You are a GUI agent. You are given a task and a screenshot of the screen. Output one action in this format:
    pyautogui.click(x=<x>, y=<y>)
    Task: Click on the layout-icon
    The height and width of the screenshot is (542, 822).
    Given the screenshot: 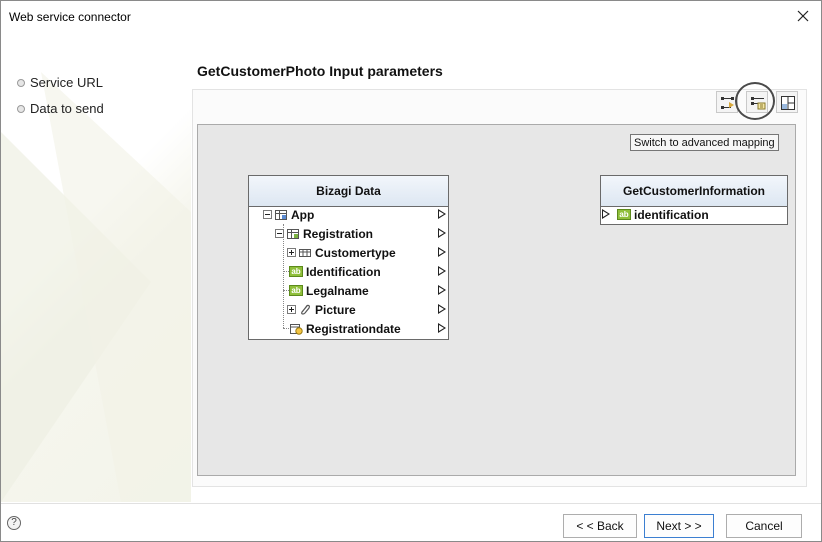 What is the action you would take?
    pyautogui.click(x=788, y=103)
    